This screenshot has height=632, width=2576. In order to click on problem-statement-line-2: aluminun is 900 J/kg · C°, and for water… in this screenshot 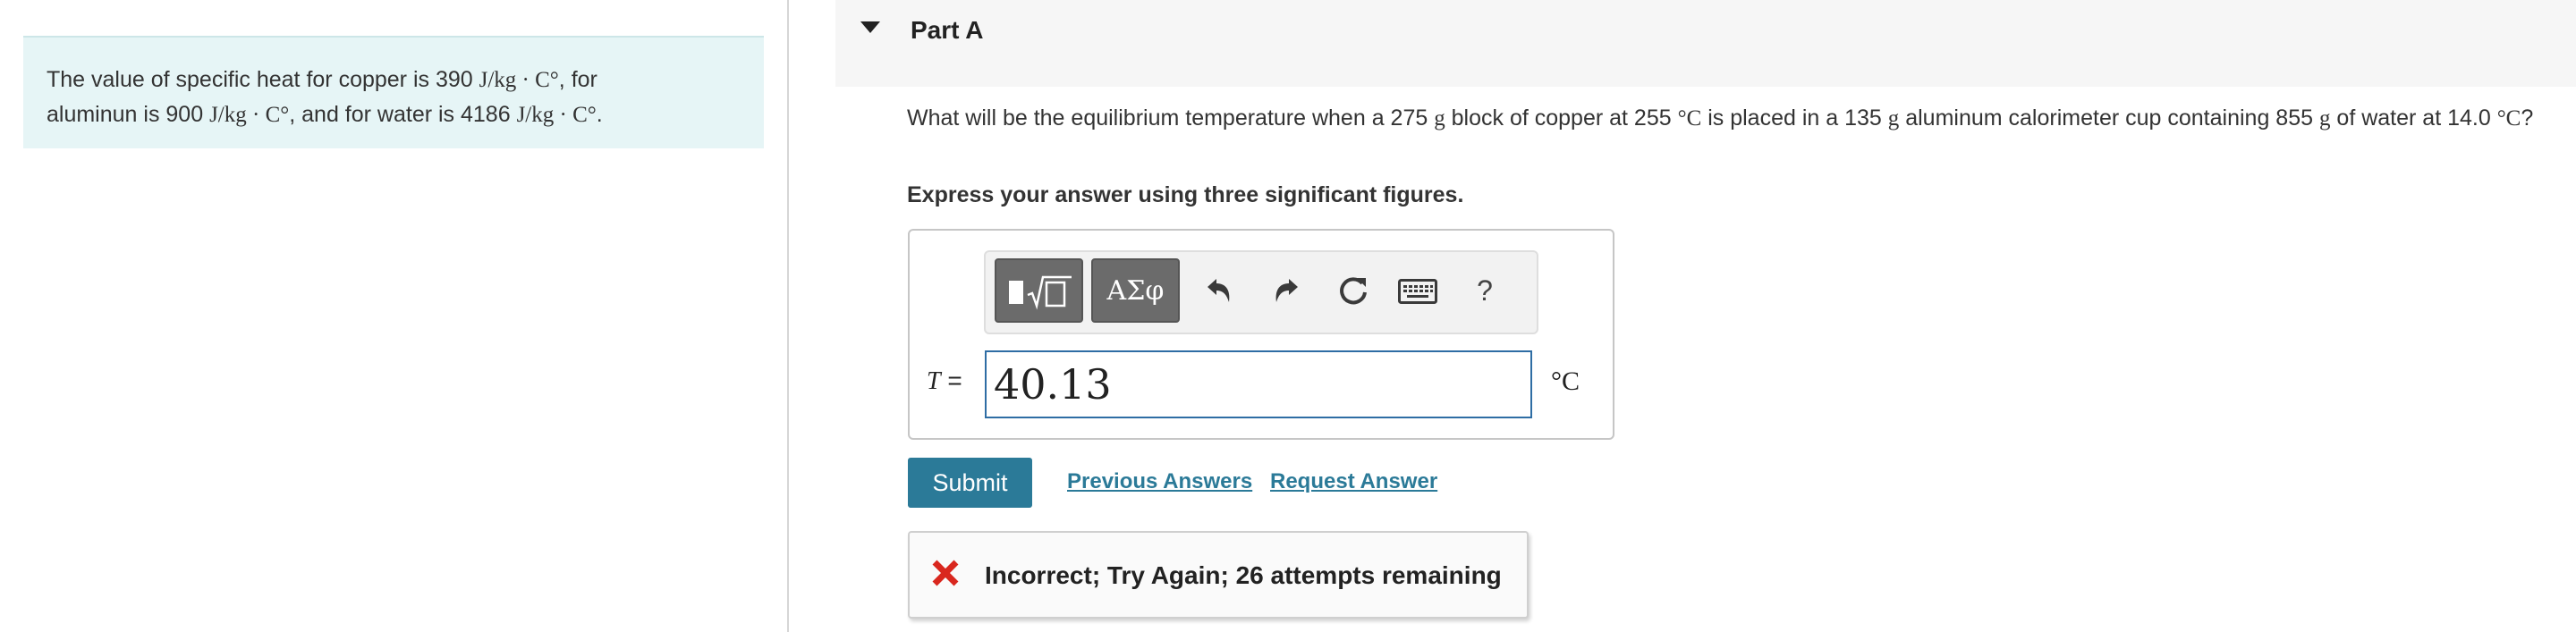, I will do `click(394, 114)`.